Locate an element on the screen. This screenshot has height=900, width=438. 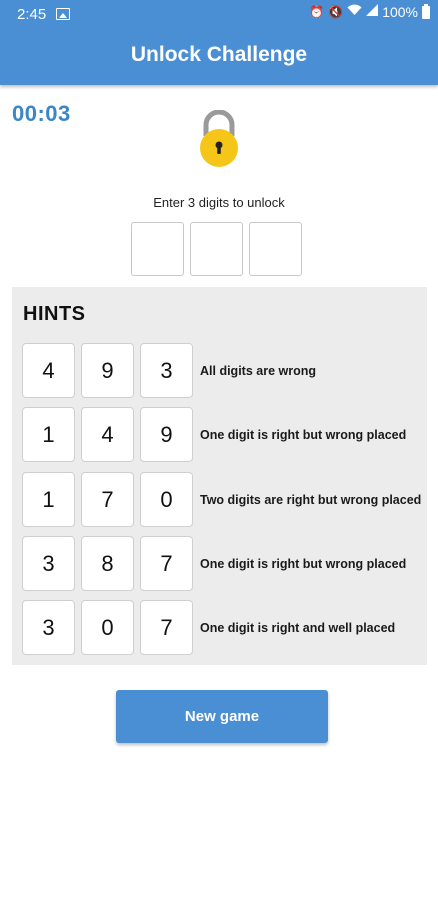
hint-row: 4 9 3 All digits are wrong is located at coordinates (222, 371).